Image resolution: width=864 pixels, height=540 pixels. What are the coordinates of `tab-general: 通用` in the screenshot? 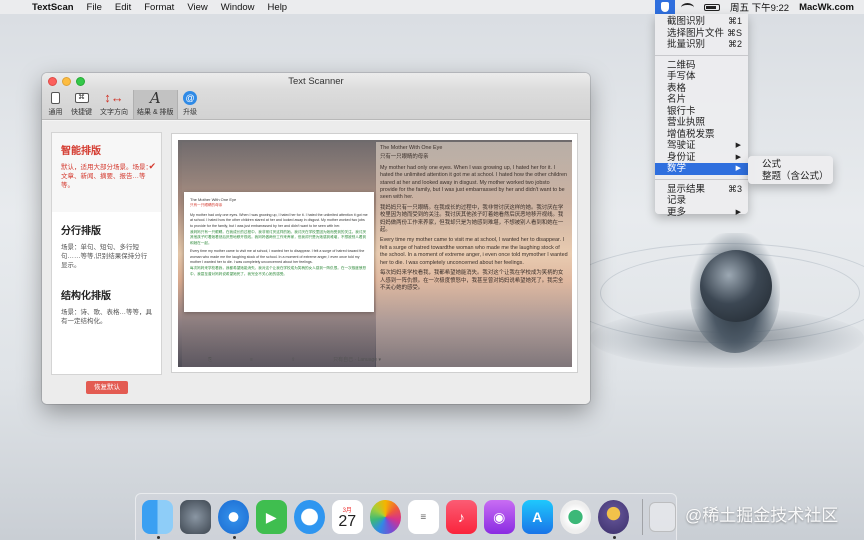 It's located at (55, 104).